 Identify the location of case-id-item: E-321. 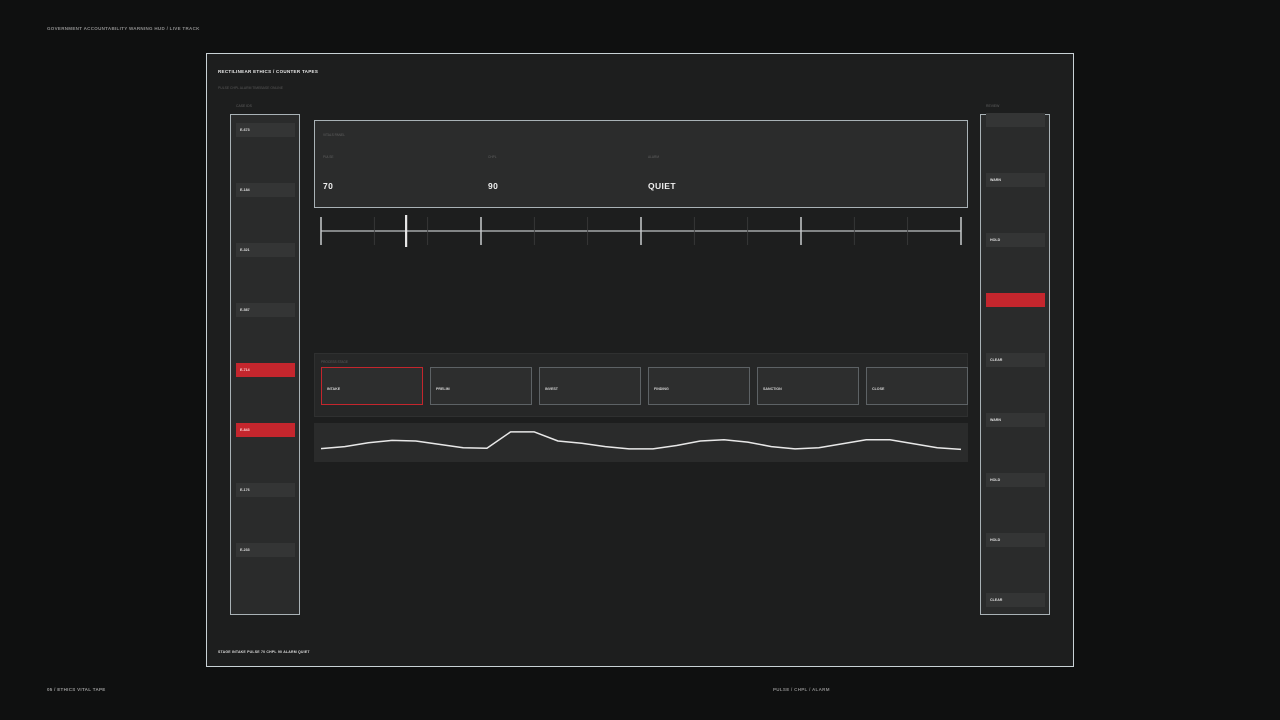
(265, 250).